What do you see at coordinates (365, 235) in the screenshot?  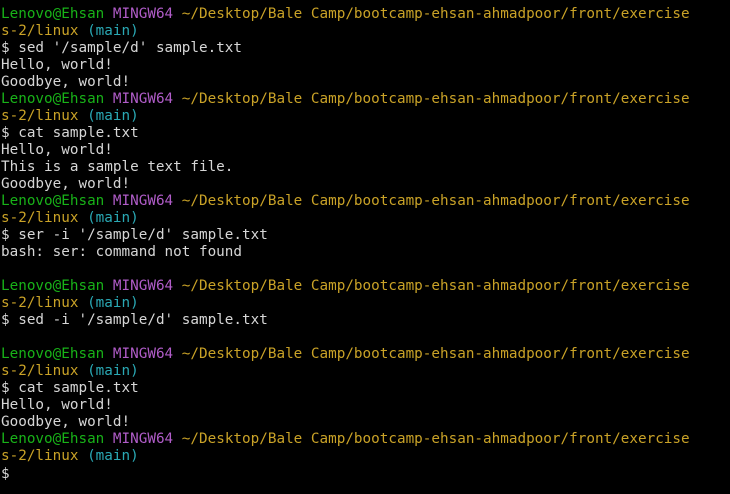 I see `command-line: $ ser -i '/sample/d' sample.txt` at bounding box center [365, 235].